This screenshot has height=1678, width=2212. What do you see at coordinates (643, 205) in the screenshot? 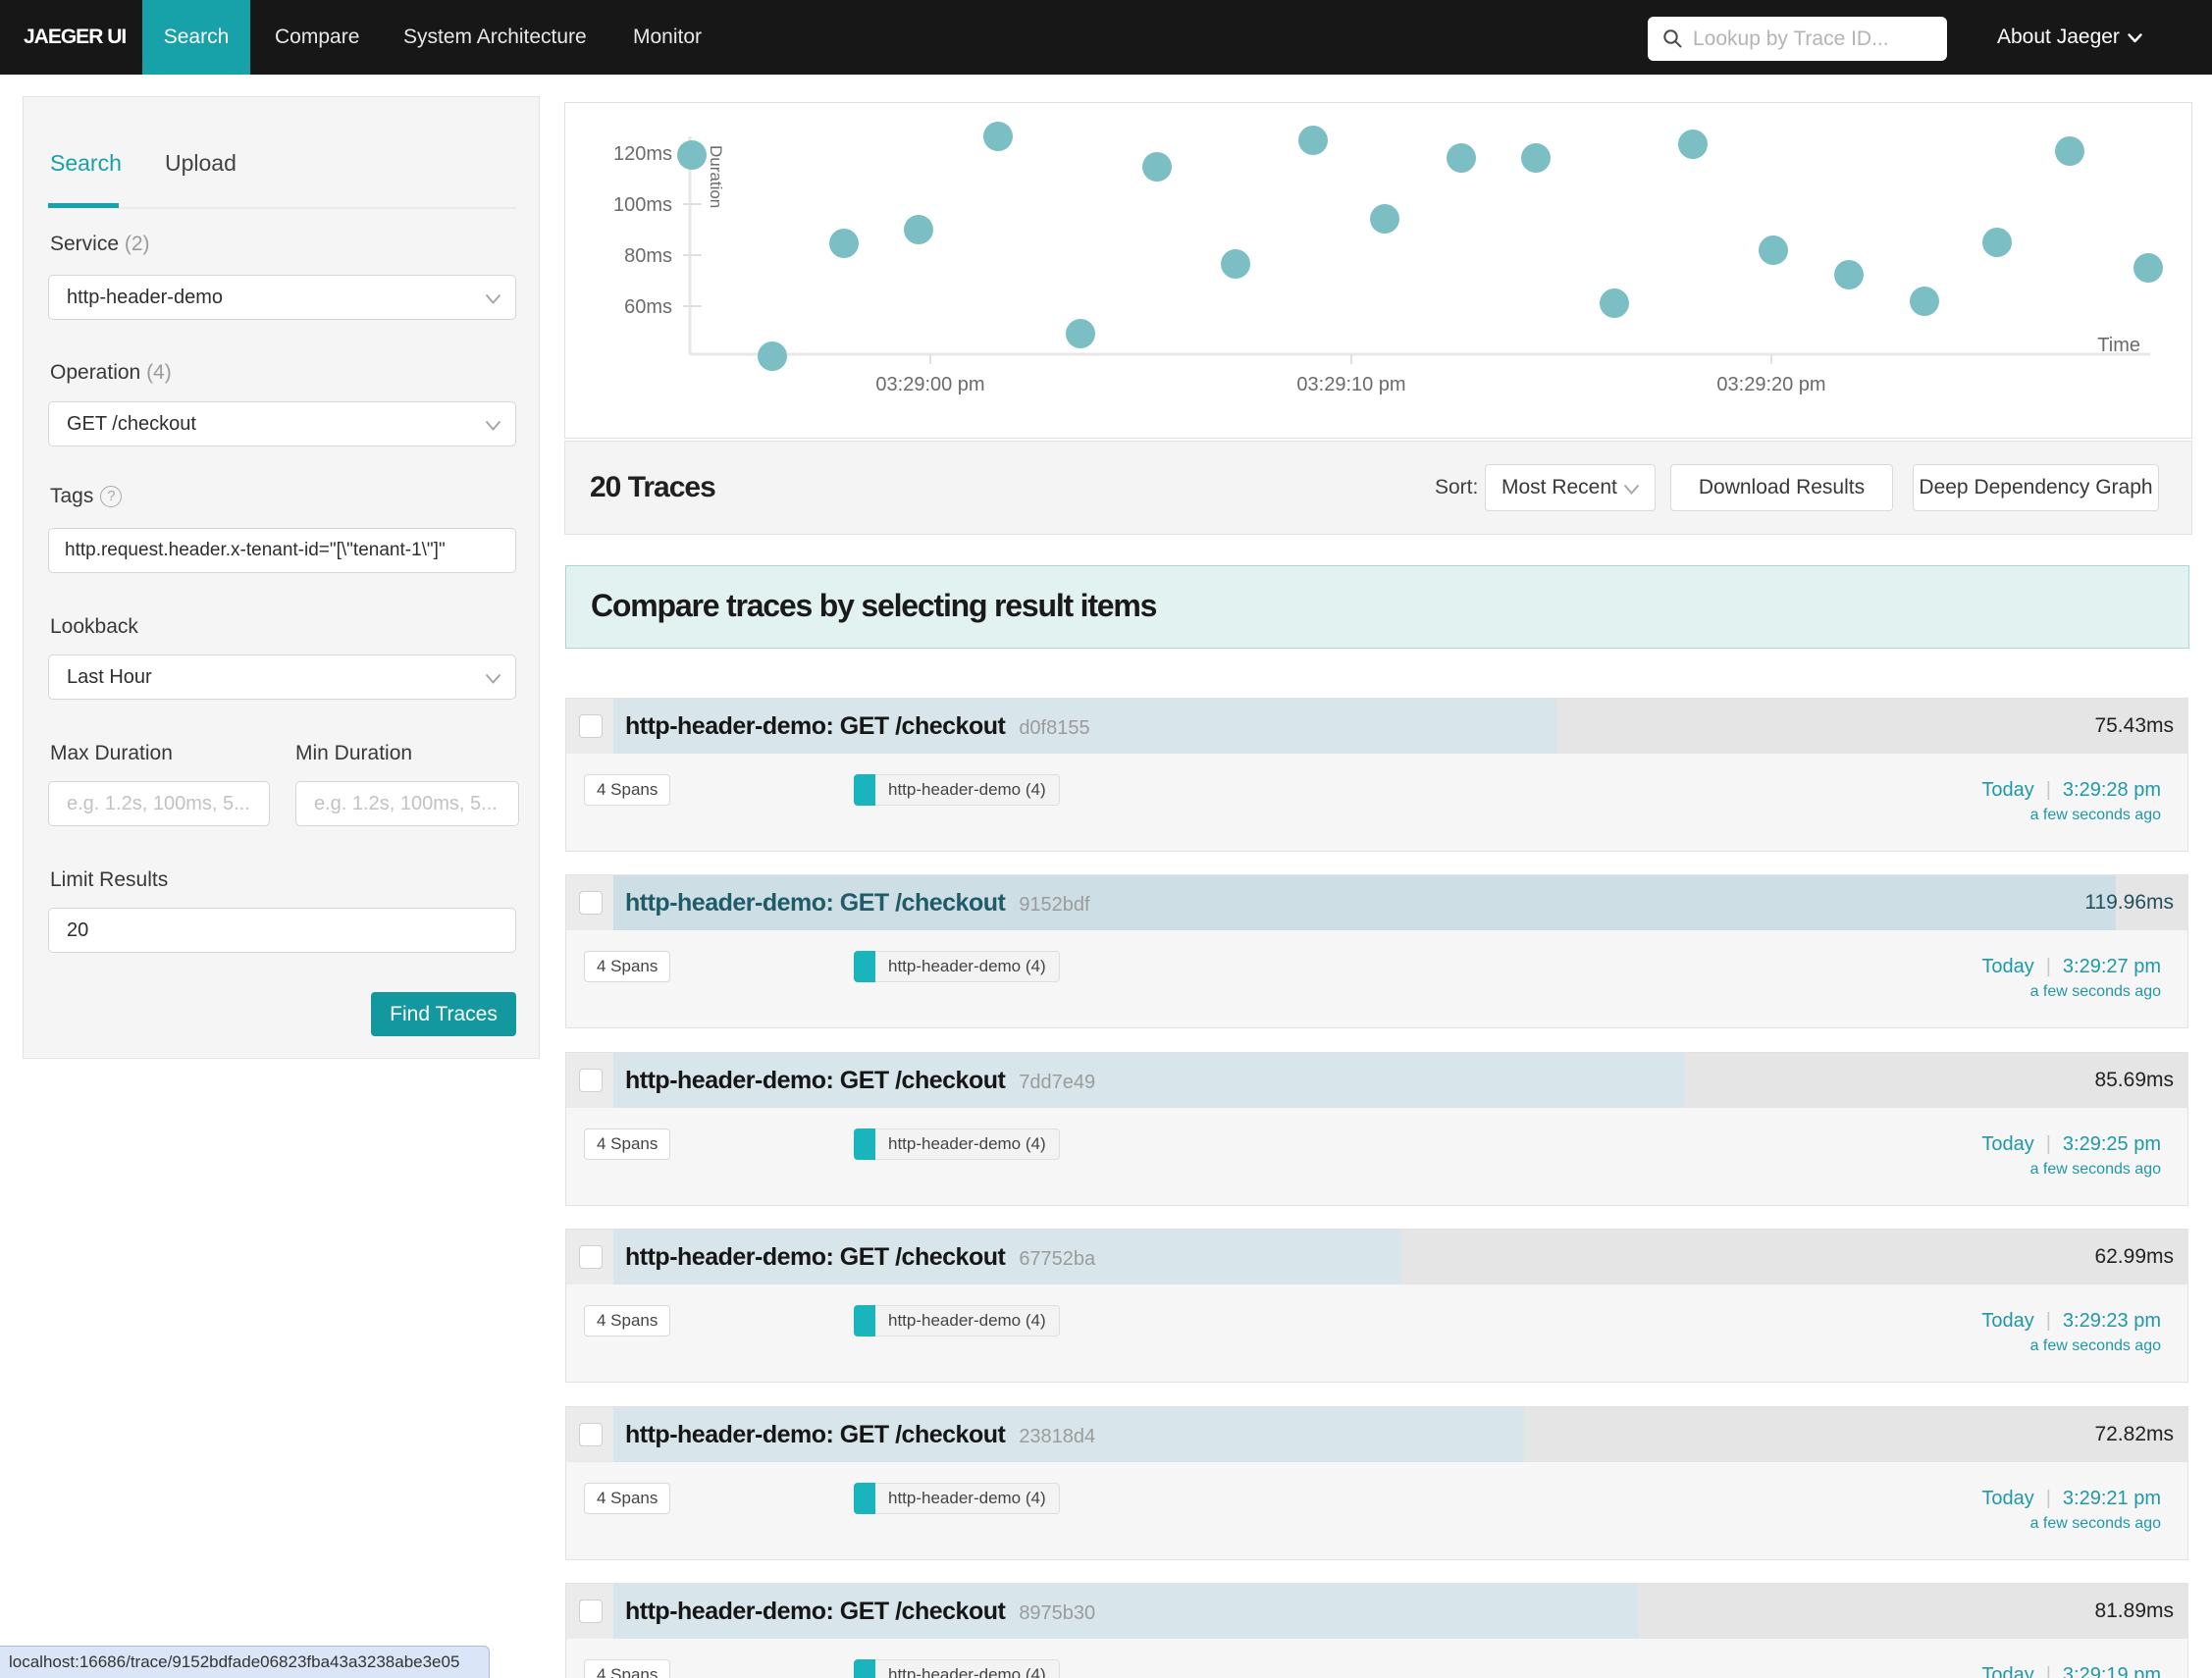
I see `svg-text: 100ms` at bounding box center [643, 205].